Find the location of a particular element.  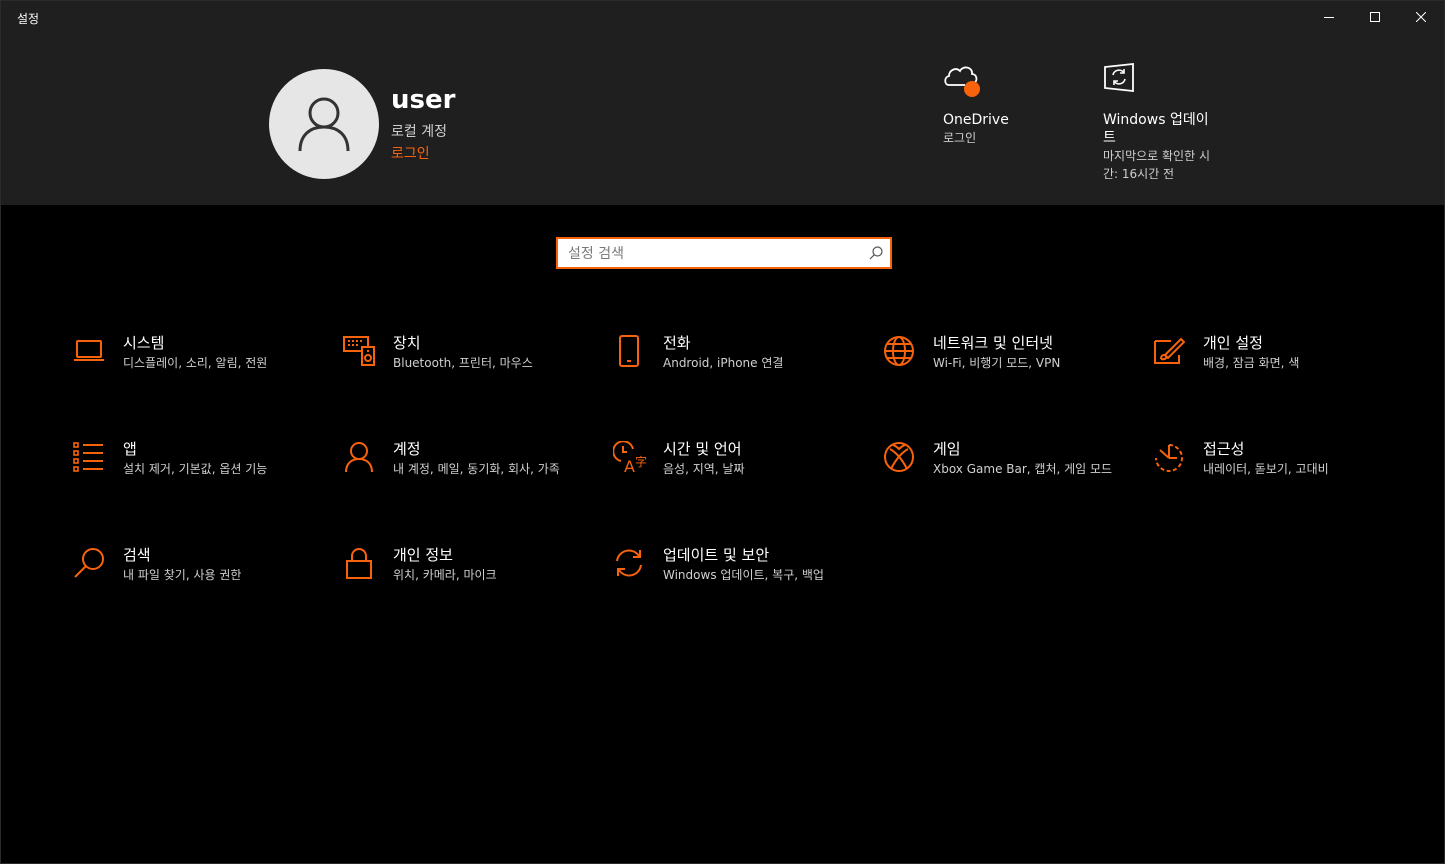

category-title: 계정 is located at coordinates (407, 449).